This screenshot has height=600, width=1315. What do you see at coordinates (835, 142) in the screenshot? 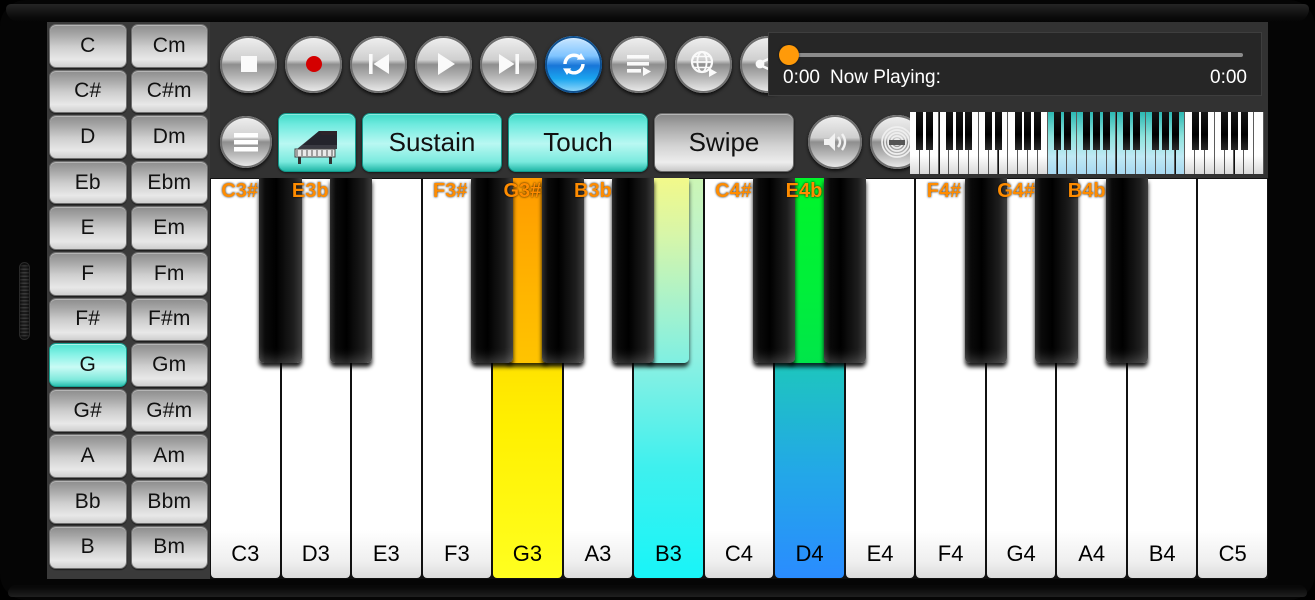
I see `speaker-icon` at bounding box center [835, 142].